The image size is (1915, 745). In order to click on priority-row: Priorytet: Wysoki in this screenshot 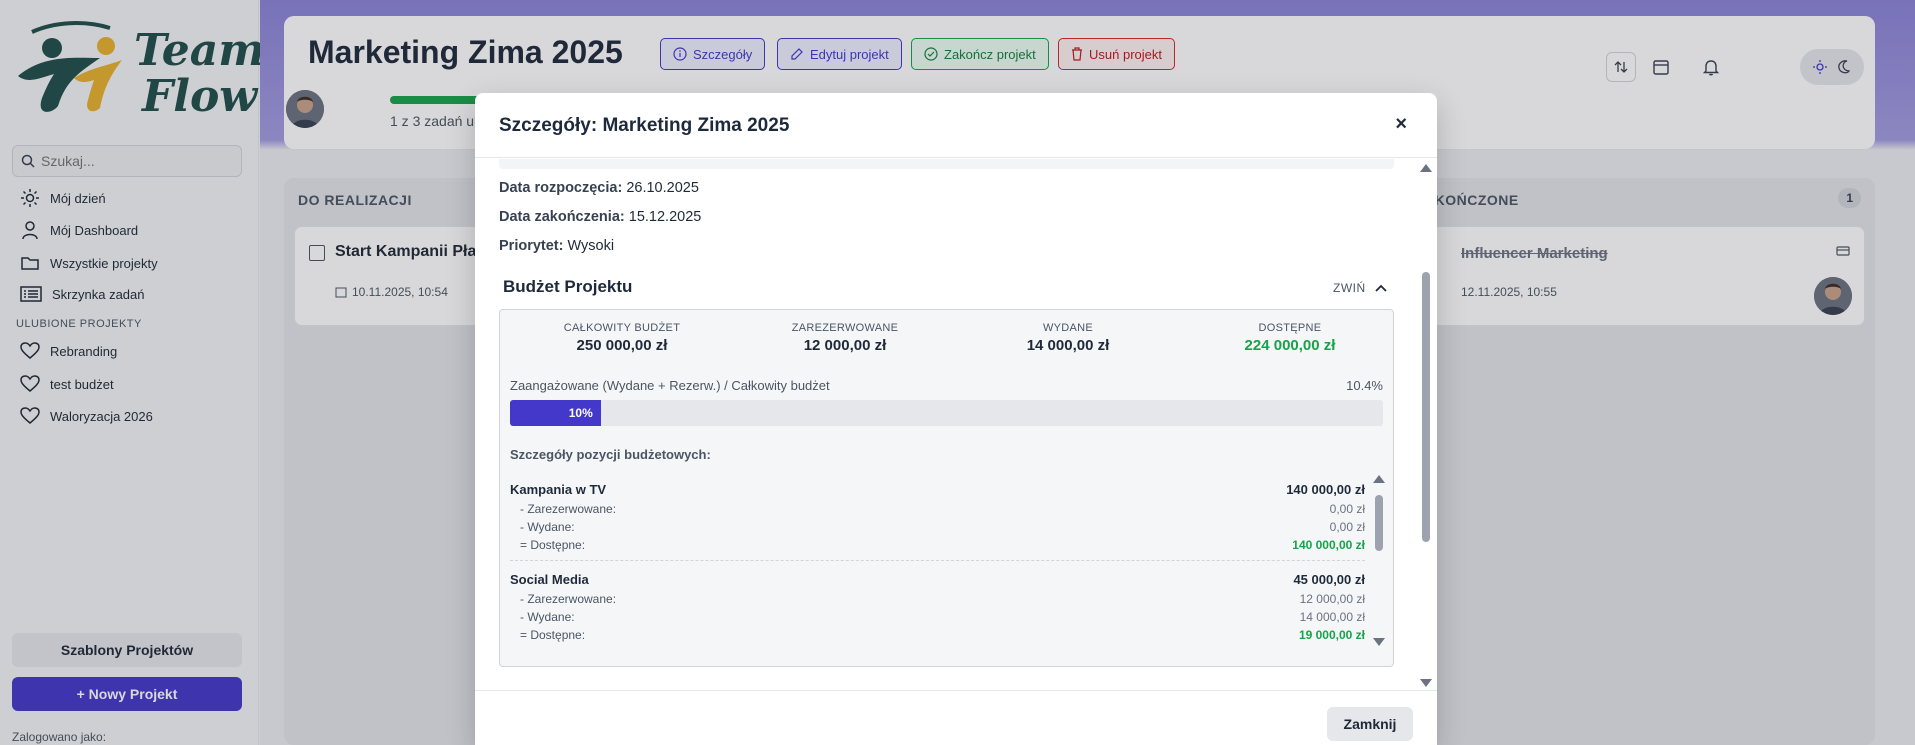, I will do `click(556, 246)`.